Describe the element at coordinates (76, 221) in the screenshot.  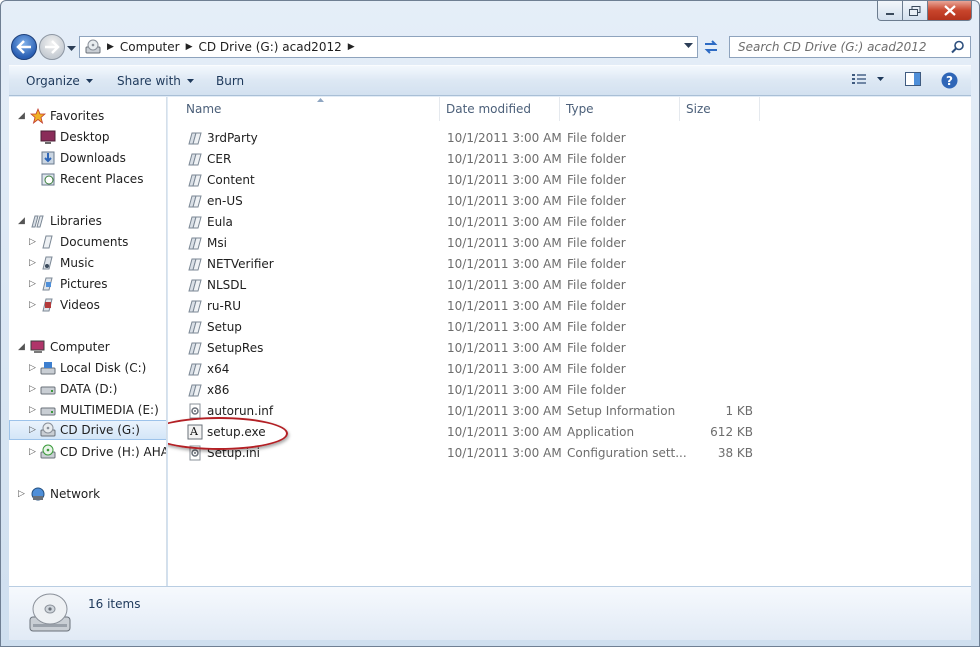
I see `nav-libraries-label: Libraries` at that location.